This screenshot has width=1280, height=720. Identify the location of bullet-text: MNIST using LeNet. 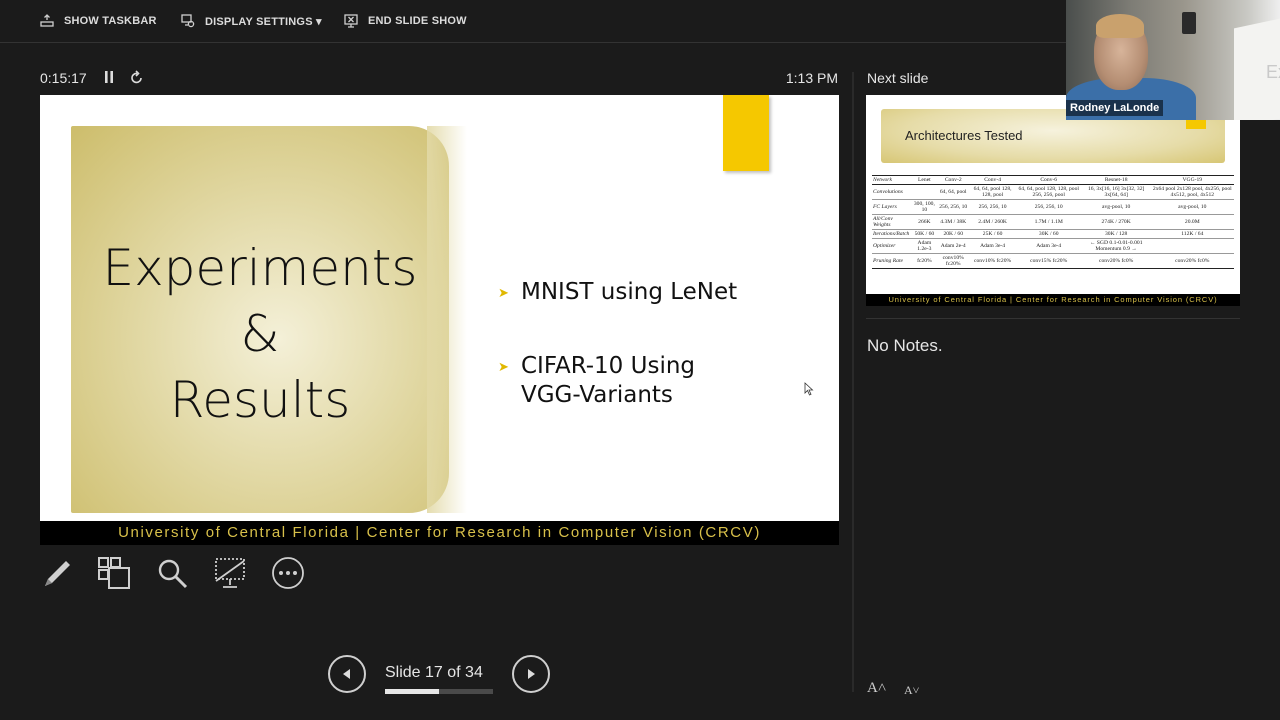
(629, 292).